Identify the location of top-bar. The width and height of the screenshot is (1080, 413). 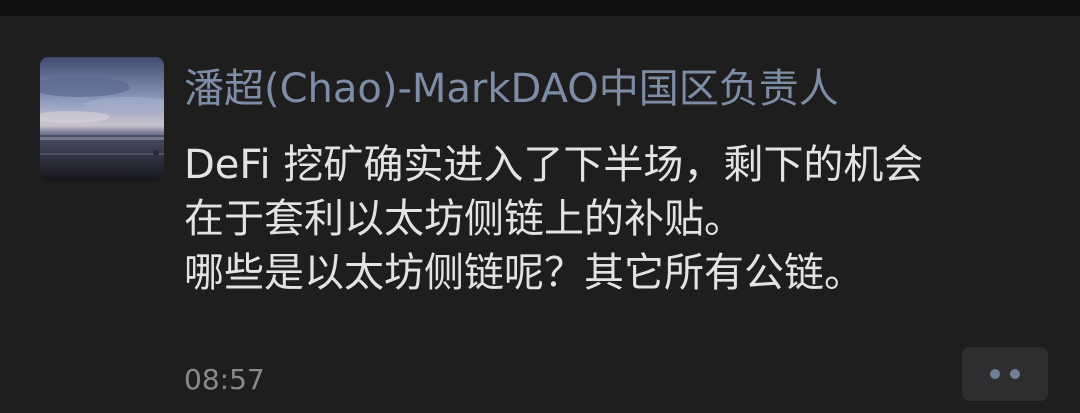
(540, 8).